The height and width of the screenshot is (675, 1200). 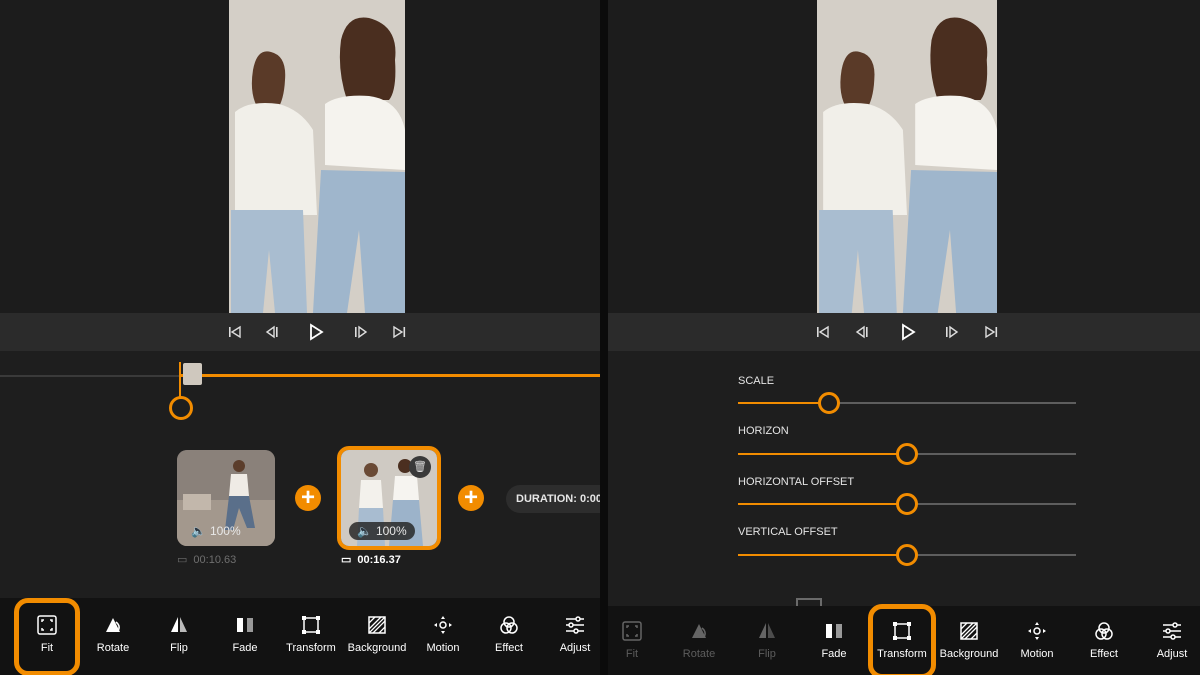 What do you see at coordinates (90, 376) in the screenshot?
I see `timeline-track` at bounding box center [90, 376].